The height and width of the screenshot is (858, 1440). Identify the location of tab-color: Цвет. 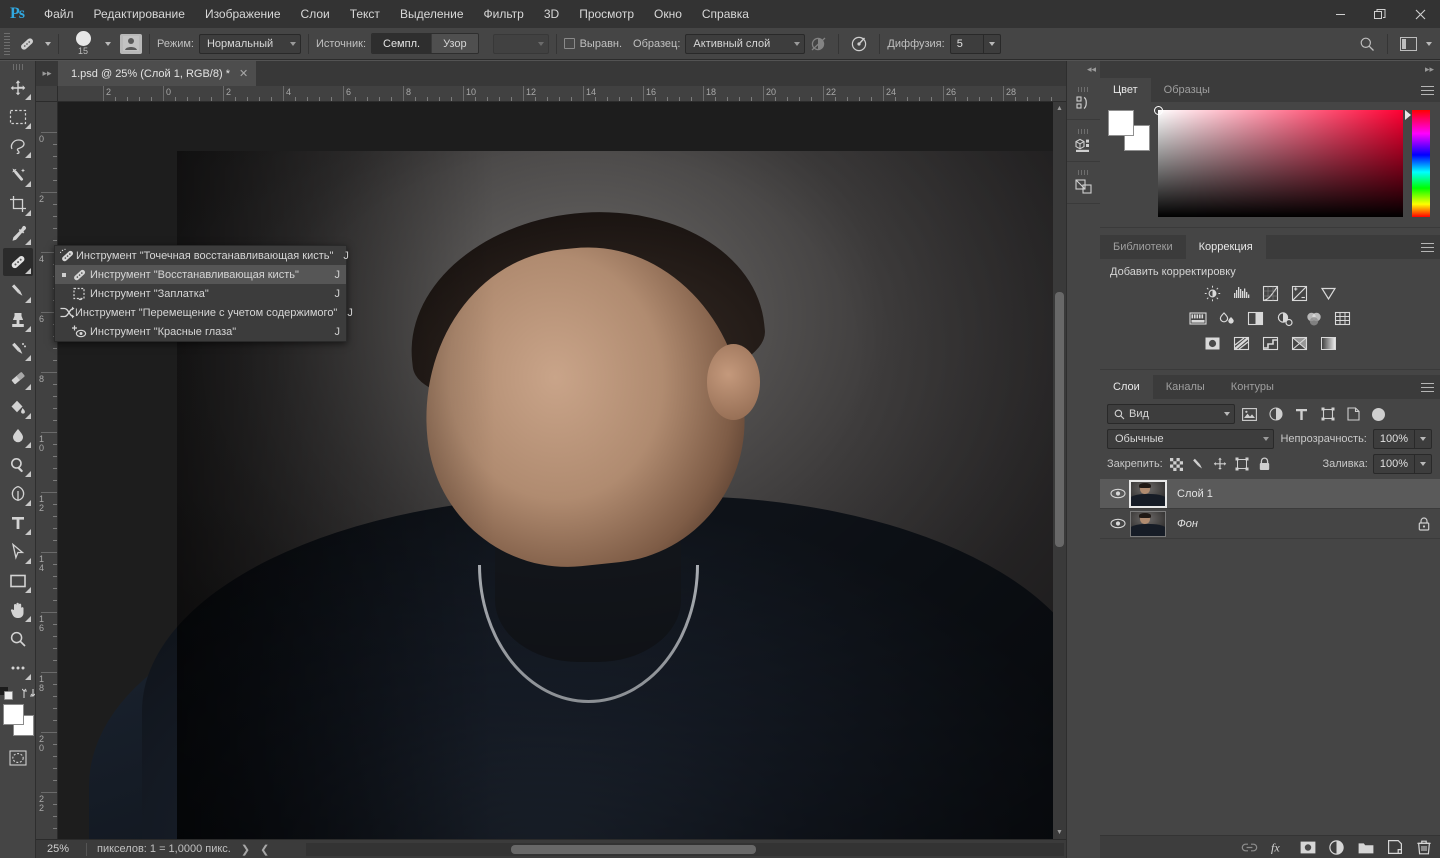
(1125, 90).